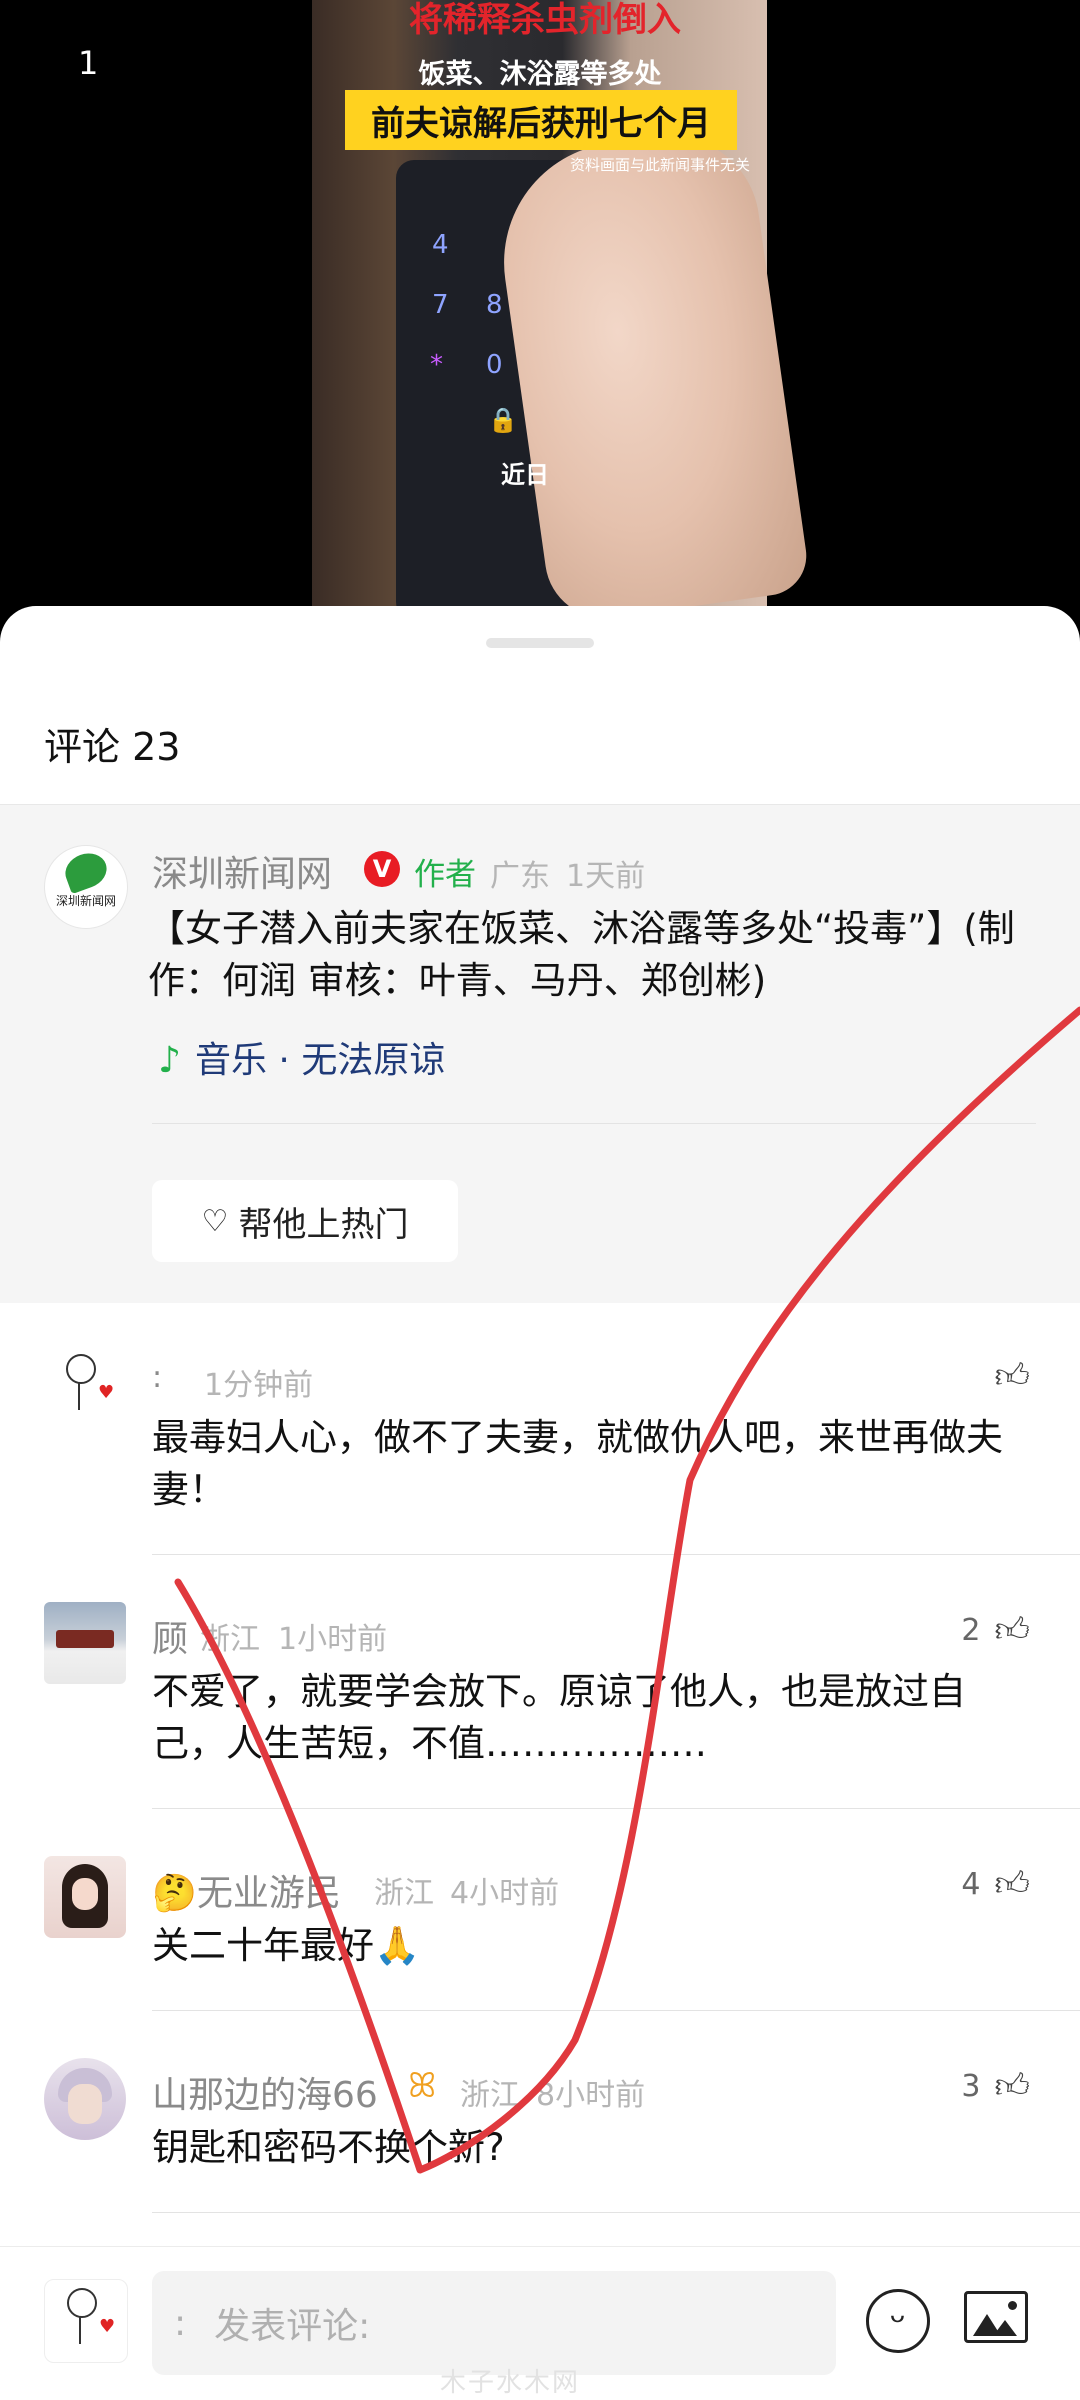  Describe the element at coordinates (971, 1884) in the screenshot. I see `like-count: 4` at that location.